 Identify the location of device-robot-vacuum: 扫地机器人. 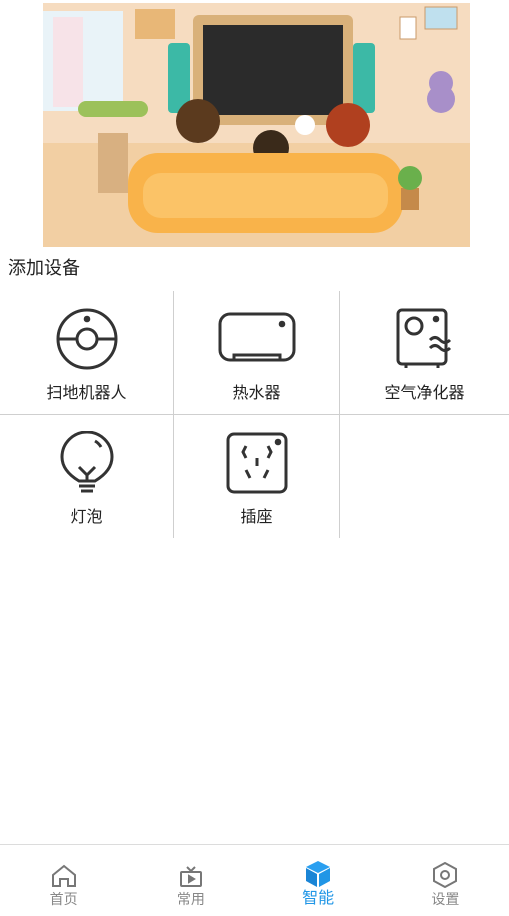
(86, 352).